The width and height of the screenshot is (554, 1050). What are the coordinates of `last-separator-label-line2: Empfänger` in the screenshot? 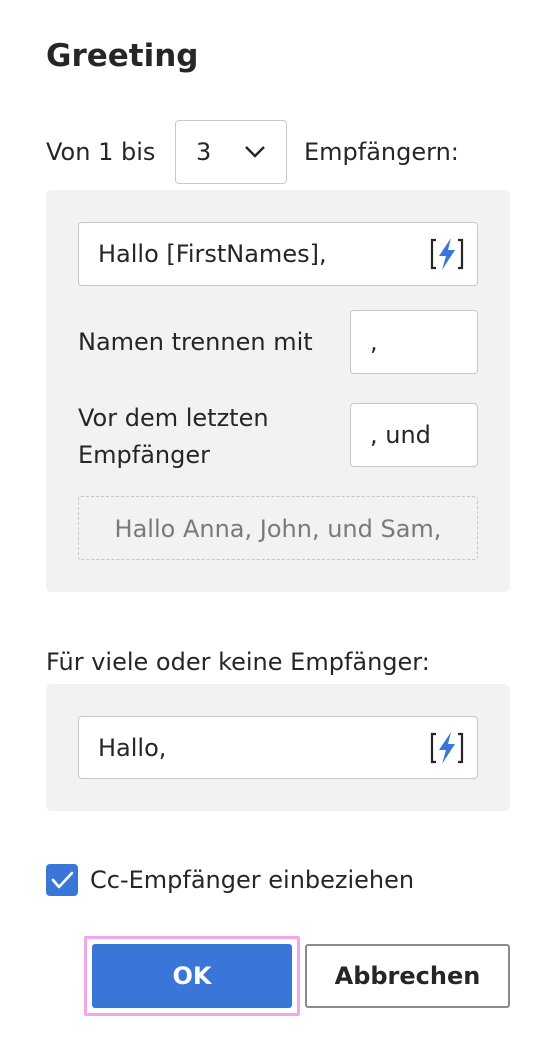 It's located at (144, 455).